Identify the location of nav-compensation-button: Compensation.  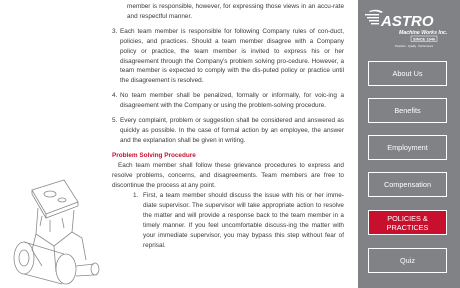
(407, 184).